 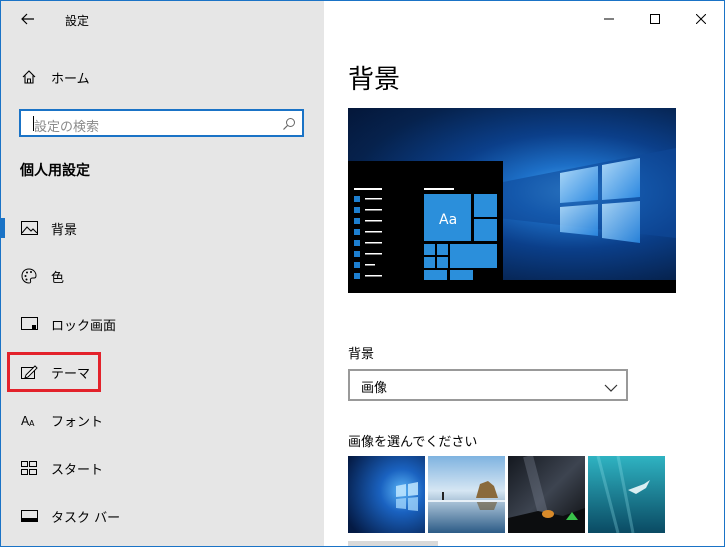 What do you see at coordinates (161, 123) in the screenshot?
I see `search-box: 設定の検索` at bounding box center [161, 123].